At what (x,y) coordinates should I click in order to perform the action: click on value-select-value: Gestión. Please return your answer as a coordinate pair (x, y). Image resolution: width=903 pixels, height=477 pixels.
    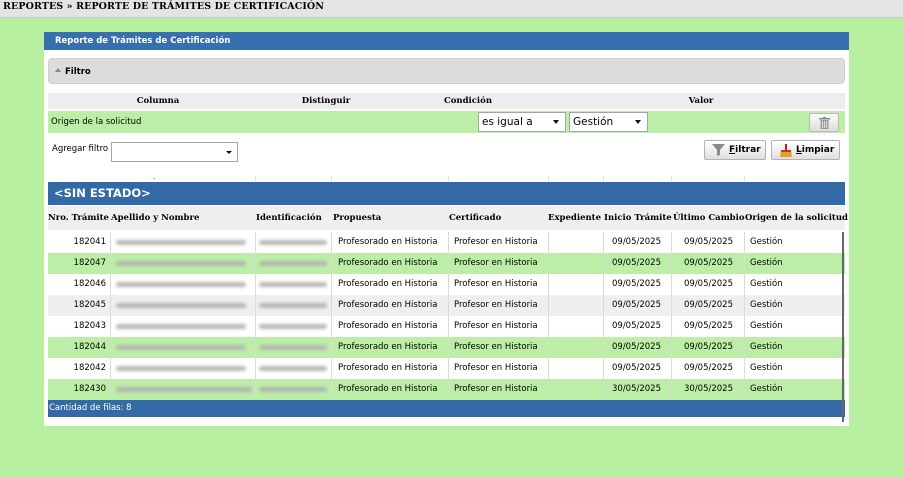
    Looking at the image, I should click on (593, 122).